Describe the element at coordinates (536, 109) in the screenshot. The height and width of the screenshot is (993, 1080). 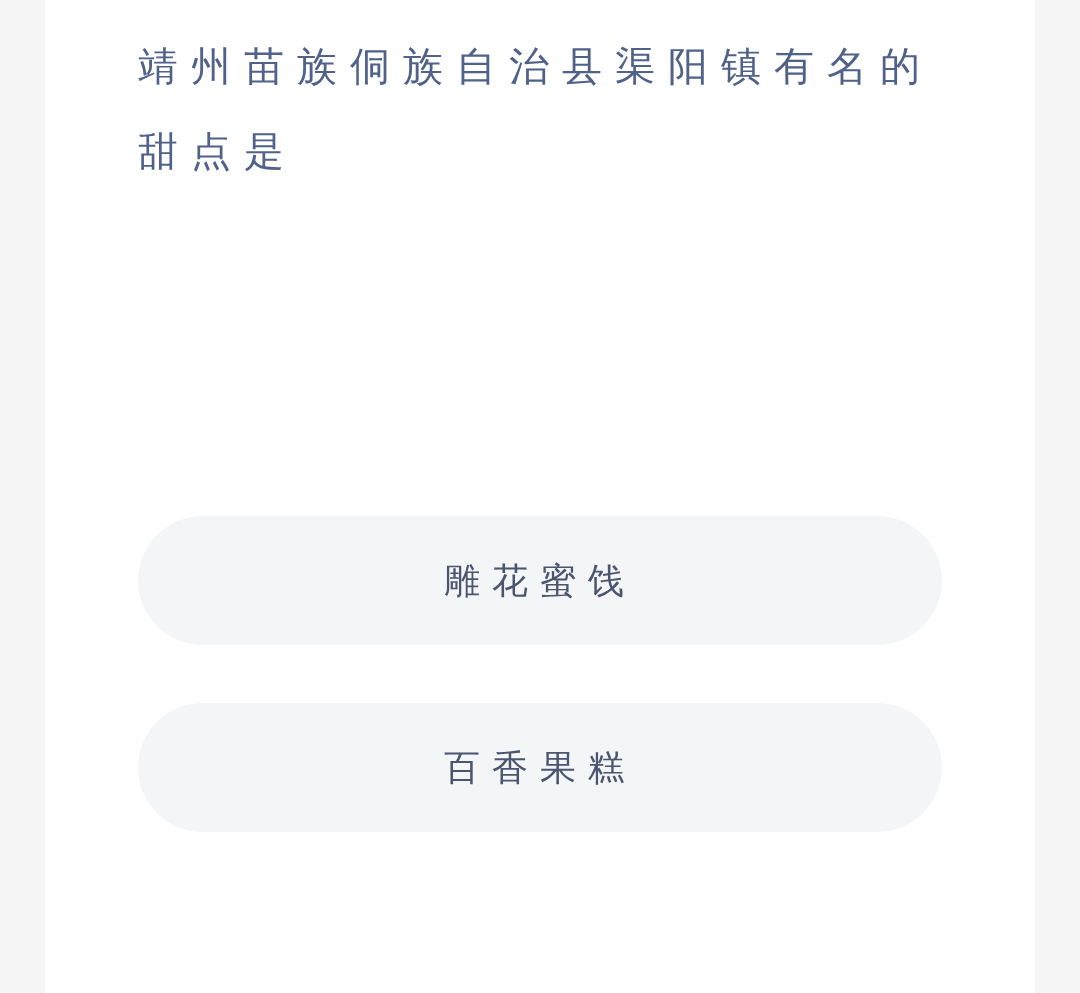
I see `question-text: 靖州苗族侗族自治县渠阳镇有名的甜点是` at that location.